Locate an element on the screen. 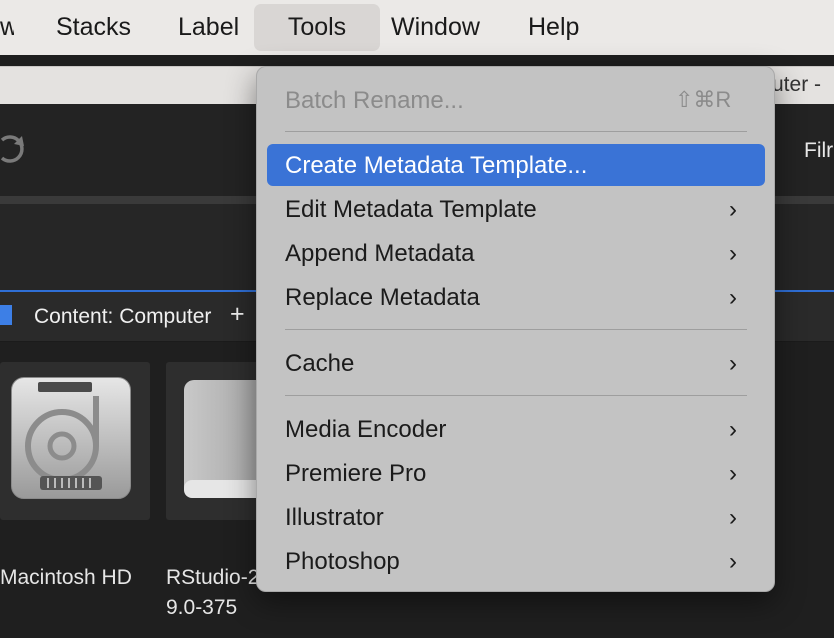  menu-item-label: Media Encoder is located at coordinates (366, 429).